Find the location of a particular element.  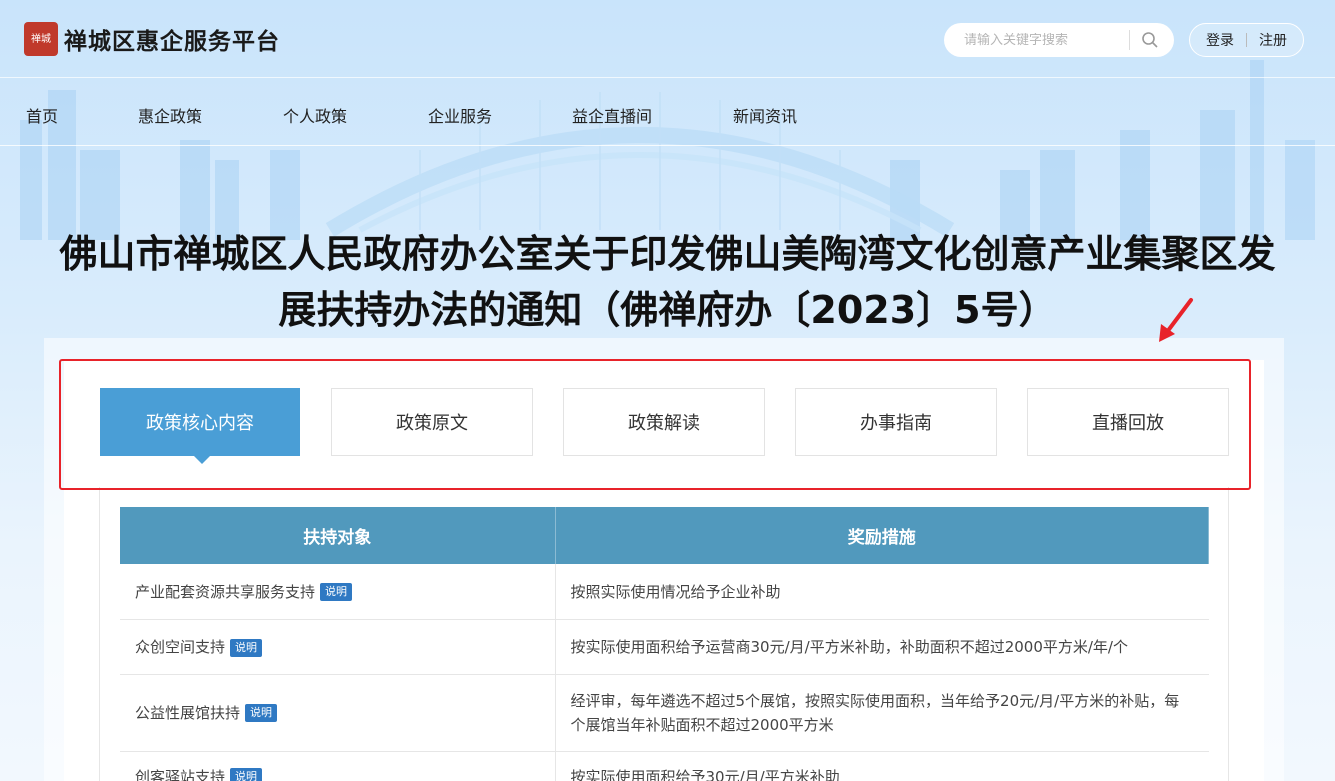

main-nav: 首页 惠企政策 个人政策 企业服务 益企直播间 新闻资讯 is located at coordinates (667, 112).